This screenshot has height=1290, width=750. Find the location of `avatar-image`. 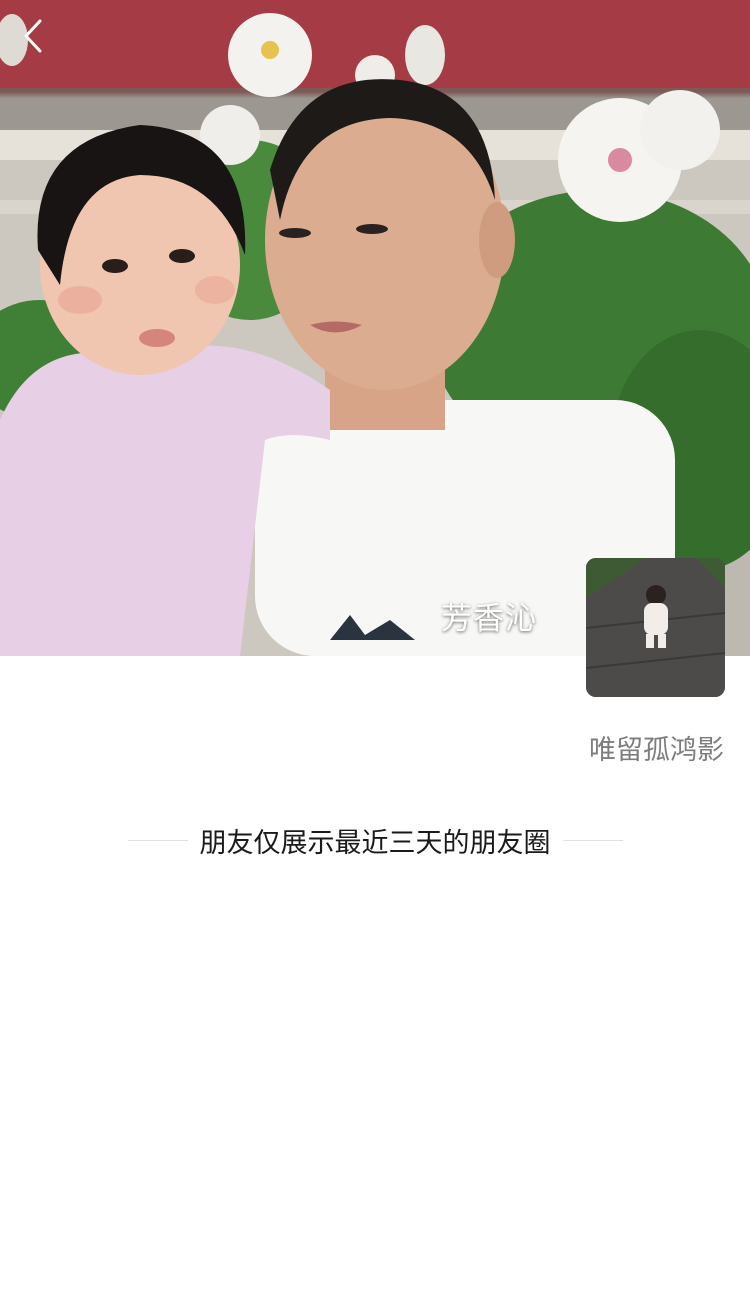

avatar-image is located at coordinates (655, 627).